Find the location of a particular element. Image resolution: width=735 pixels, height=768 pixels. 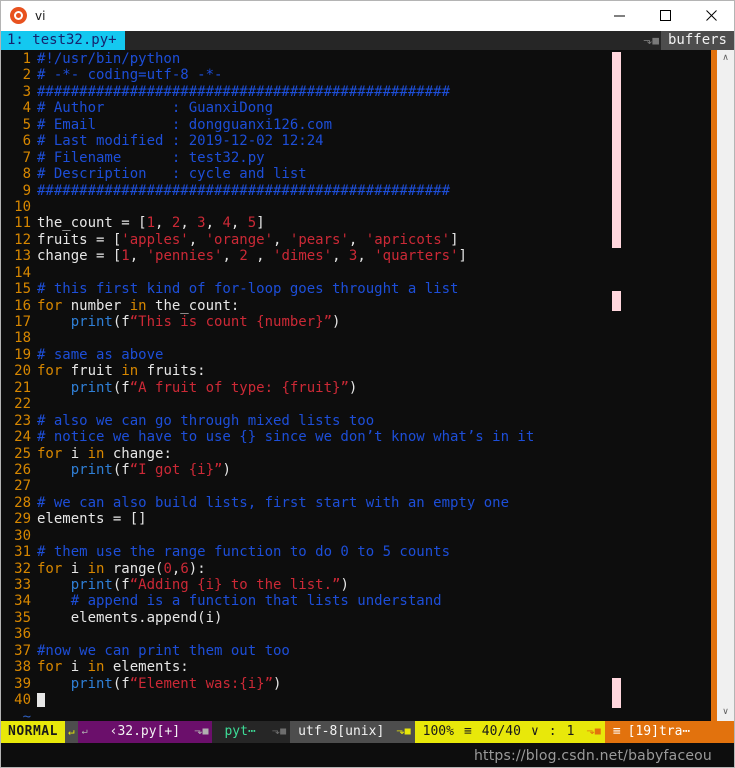

code-line: 10 is located at coordinates (356, 207).